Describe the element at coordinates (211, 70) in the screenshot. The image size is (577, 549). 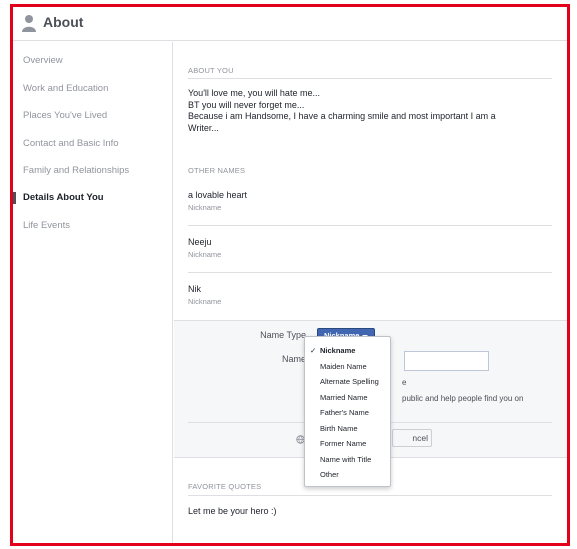
I see `about-you-title: ABOUT YOU` at that location.